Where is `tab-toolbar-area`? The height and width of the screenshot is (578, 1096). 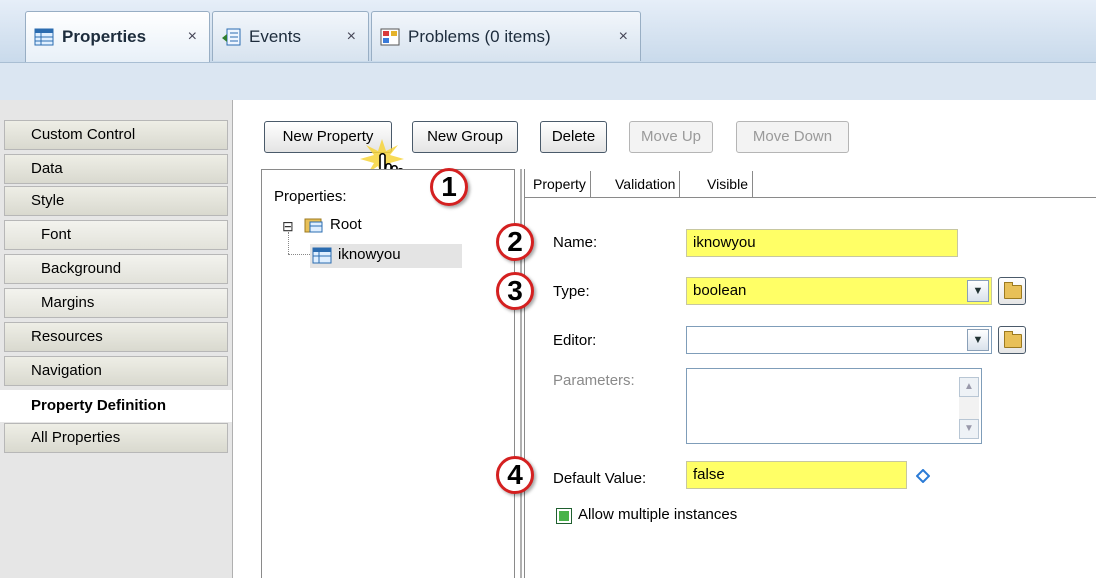
tab-toolbar-area is located at coordinates (548, 81).